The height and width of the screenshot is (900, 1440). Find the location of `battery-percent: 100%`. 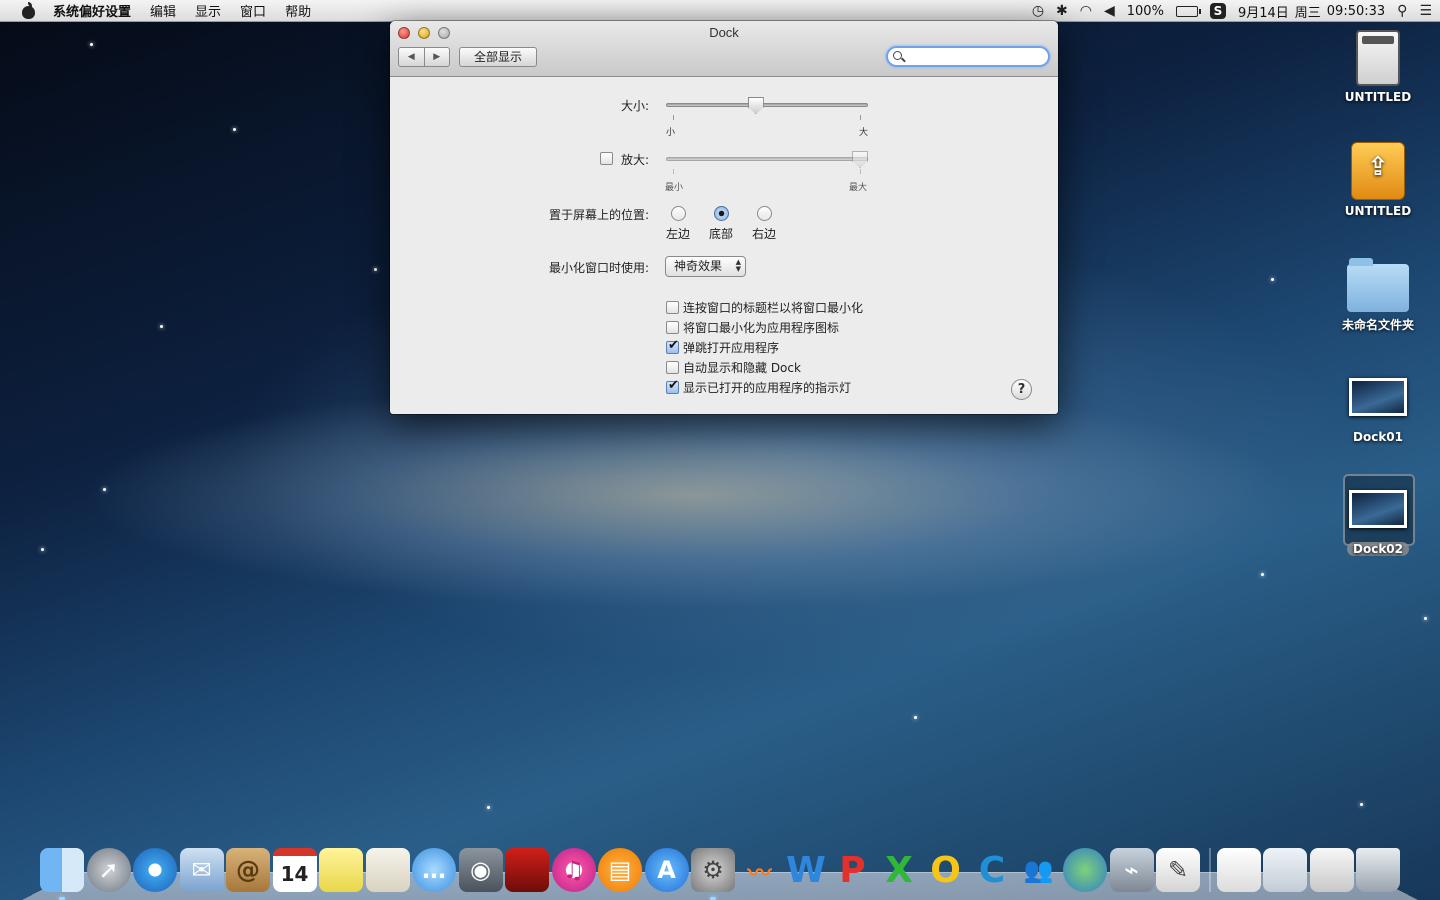

battery-percent: 100% is located at coordinates (1145, 11).